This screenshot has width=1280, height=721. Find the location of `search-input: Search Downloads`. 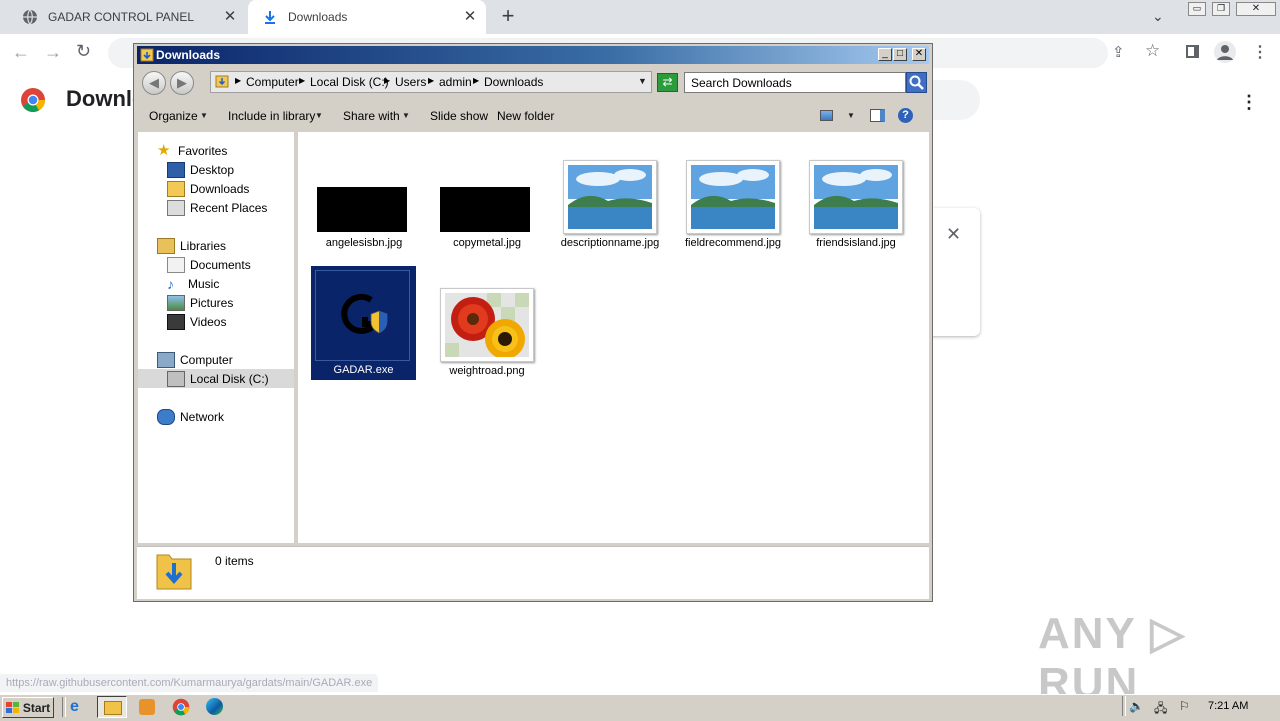

search-input: Search Downloads is located at coordinates (795, 82).